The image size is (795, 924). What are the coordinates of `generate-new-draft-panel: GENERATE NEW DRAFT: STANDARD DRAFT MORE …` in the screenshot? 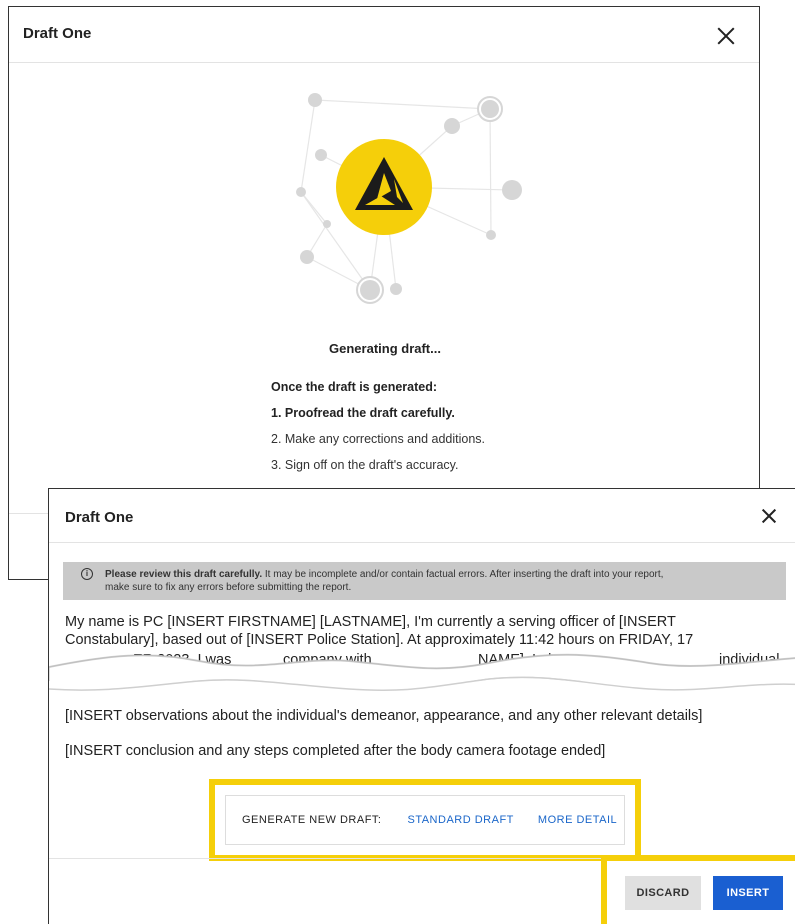 It's located at (425, 820).